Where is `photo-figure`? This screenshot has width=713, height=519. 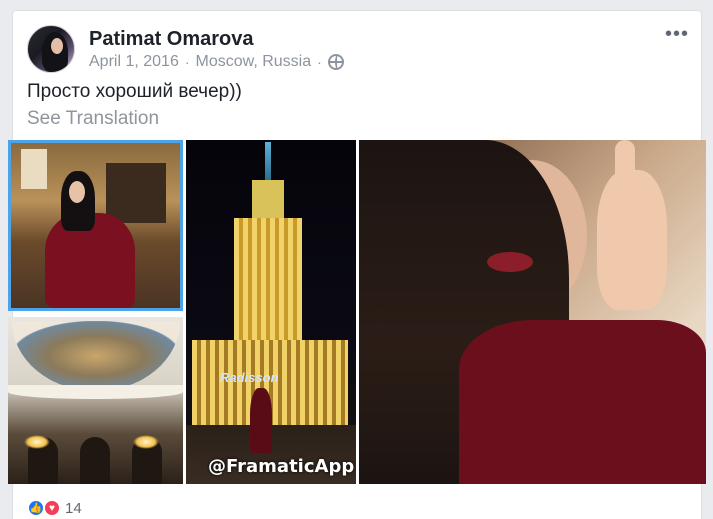 photo-figure is located at coordinates (261, 420).